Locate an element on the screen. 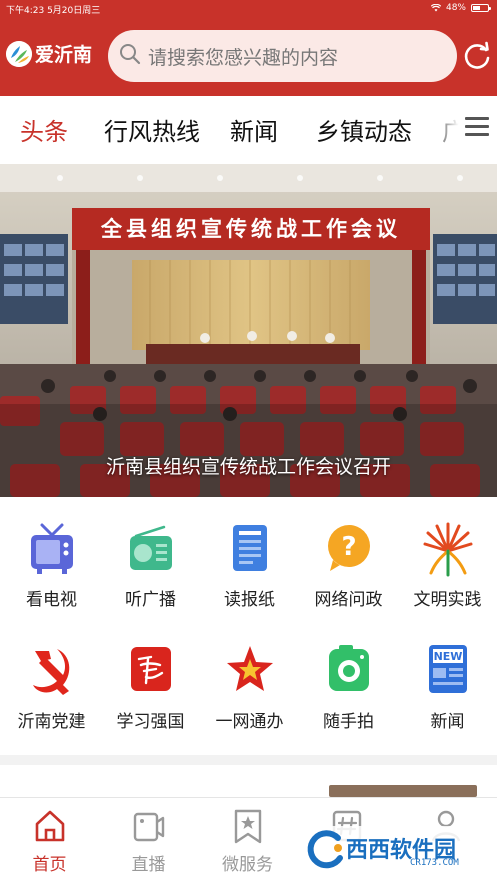  video-icon is located at coordinates (149, 826).